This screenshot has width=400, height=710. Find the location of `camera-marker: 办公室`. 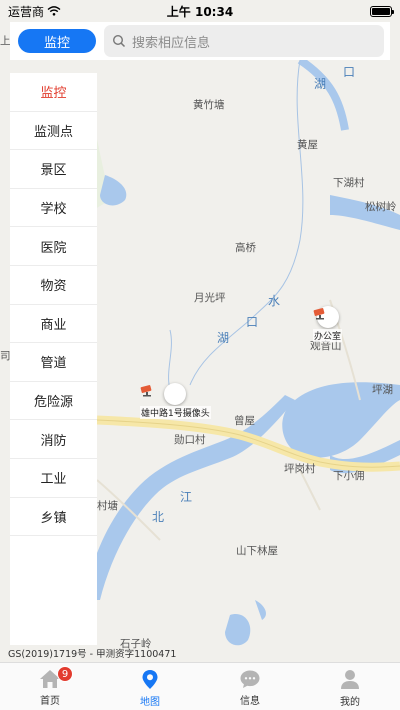

camera-marker: 办公室 is located at coordinates (328, 324).